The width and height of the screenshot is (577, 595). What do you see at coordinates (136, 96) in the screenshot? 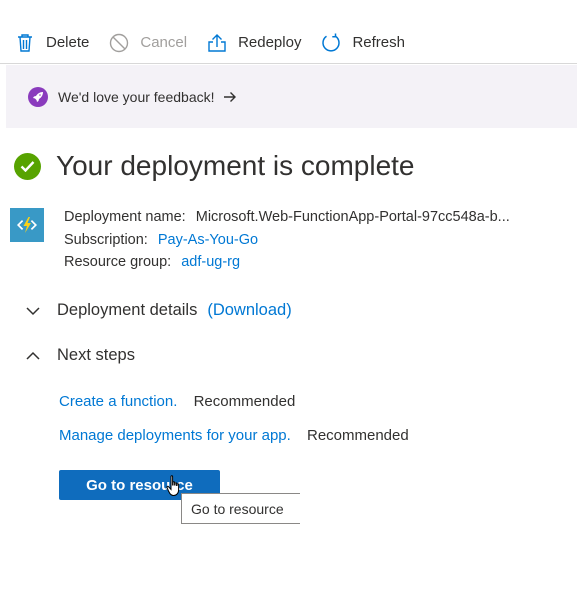
I see `feedback-text: We'd love your feedback!` at bounding box center [136, 96].